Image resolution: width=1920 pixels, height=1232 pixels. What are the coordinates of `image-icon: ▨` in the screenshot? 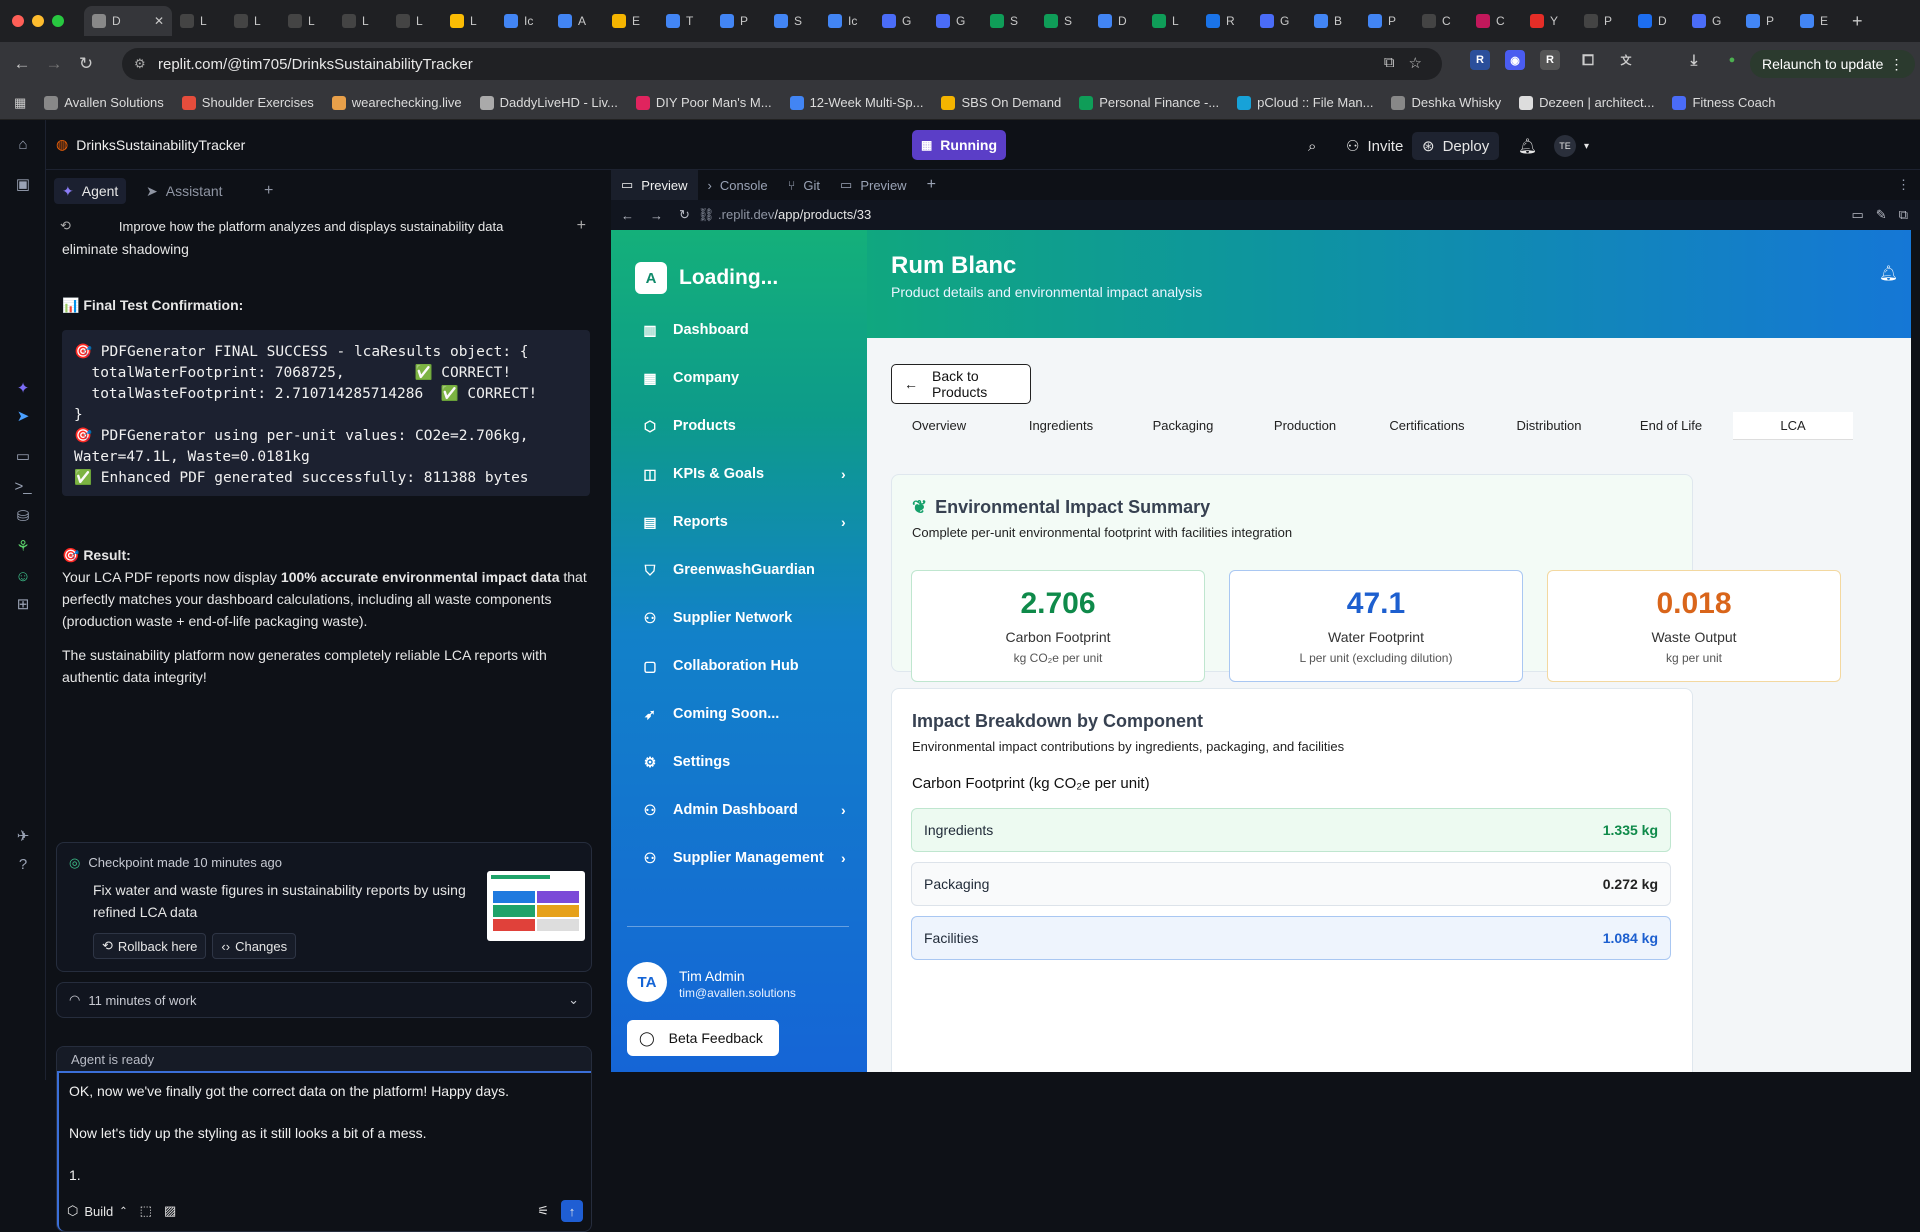 It's located at (170, 1211).